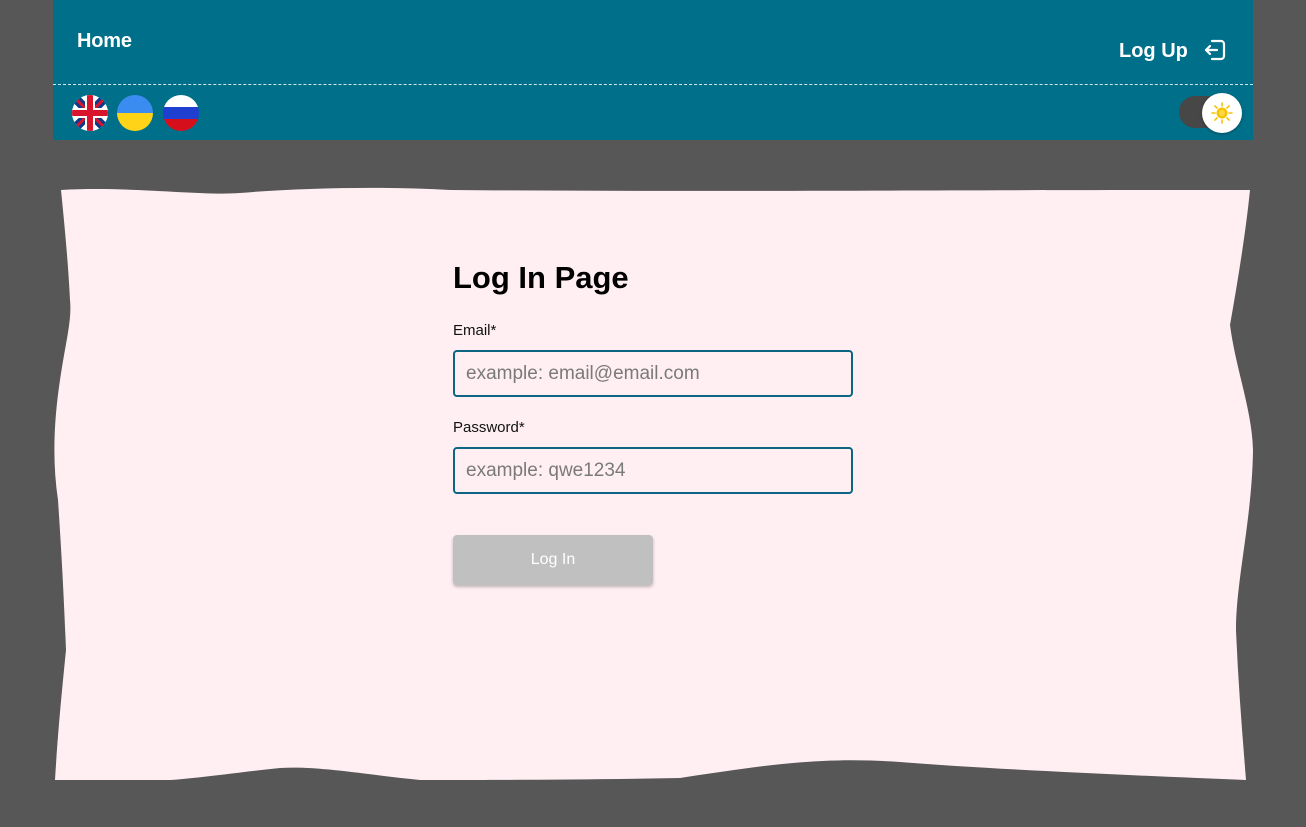 This screenshot has width=1306, height=827. Describe the element at coordinates (541, 277) in the screenshot. I see `page-title: Log In Page` at that location.